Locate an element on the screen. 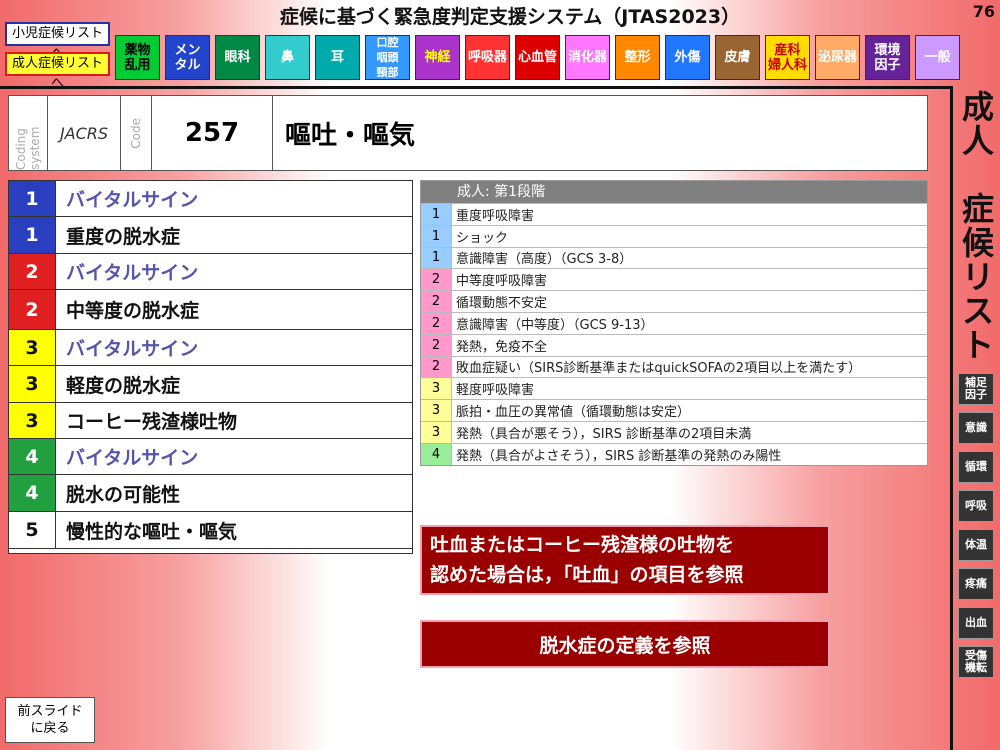 Image resolution: width=1000 pixels, height=750 pixels. criteria-row: 2 敗血症疑い（SIRS診断基準またはquickSOFAの2項目以上を満たす） is located at coordinates (674, 366).